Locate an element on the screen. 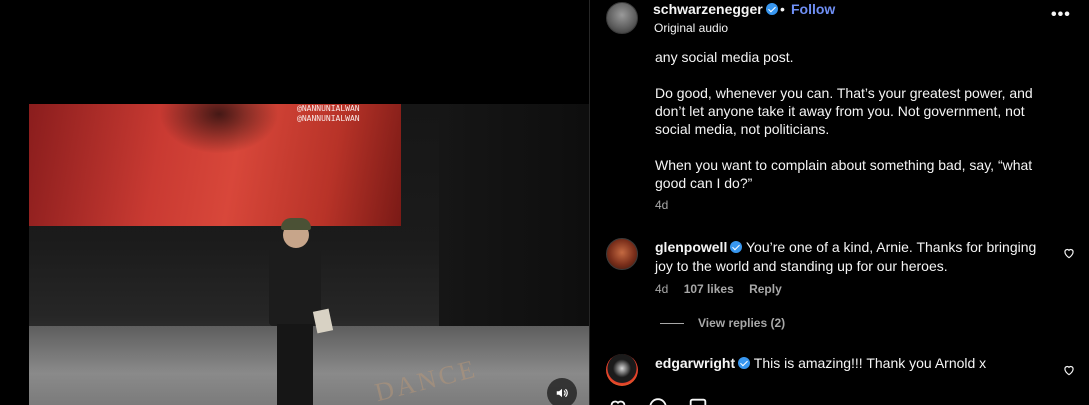 This screenshot has height=405, width=1089. comment-body: This is amazing!!! Thank you Arnold x is located at coordinates (870, 363).